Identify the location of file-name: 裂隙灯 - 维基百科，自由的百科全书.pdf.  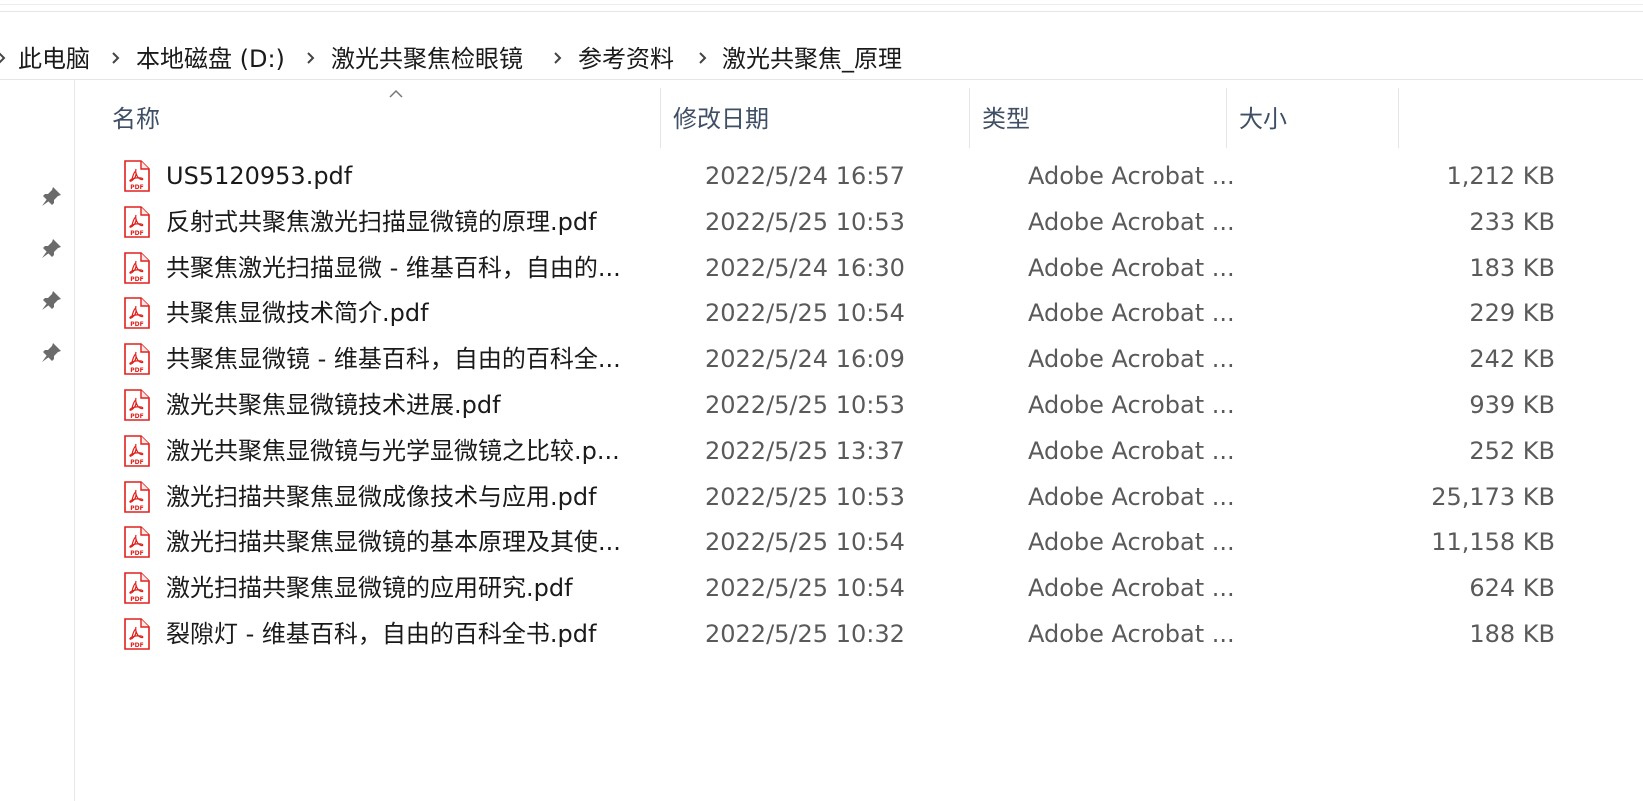
(411, 634).